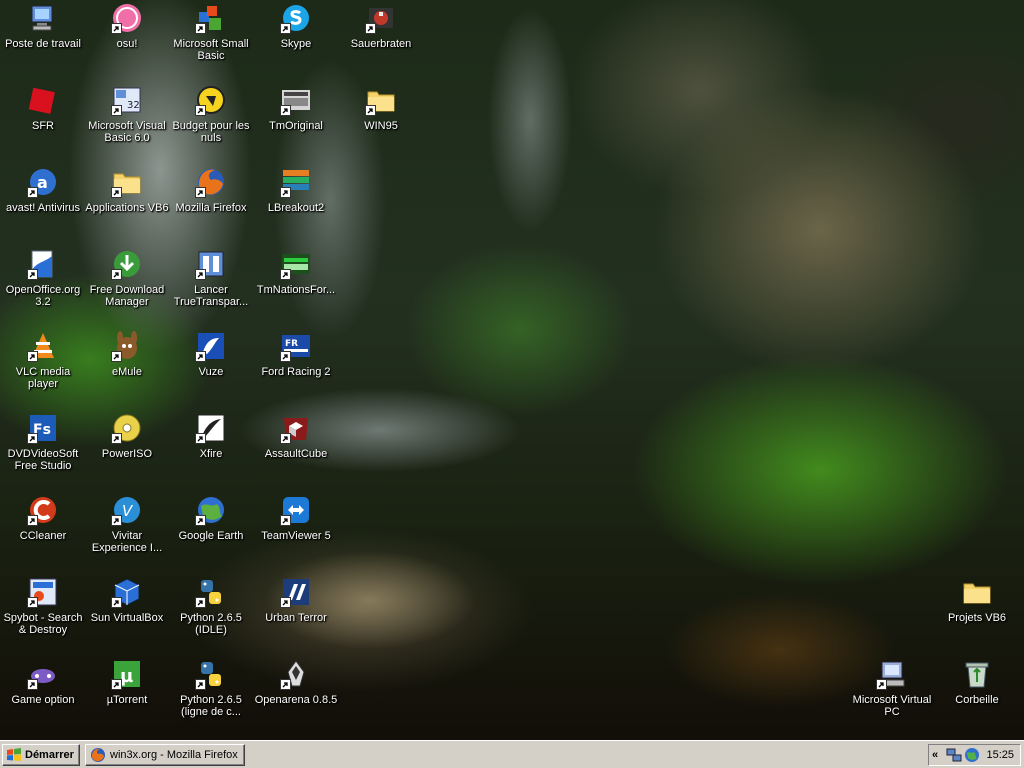 The width and height of the screenshot is (1024, 768). Describe the element at coordinates (127, 346) in the screenshot. I see `emule-icon` at that location.